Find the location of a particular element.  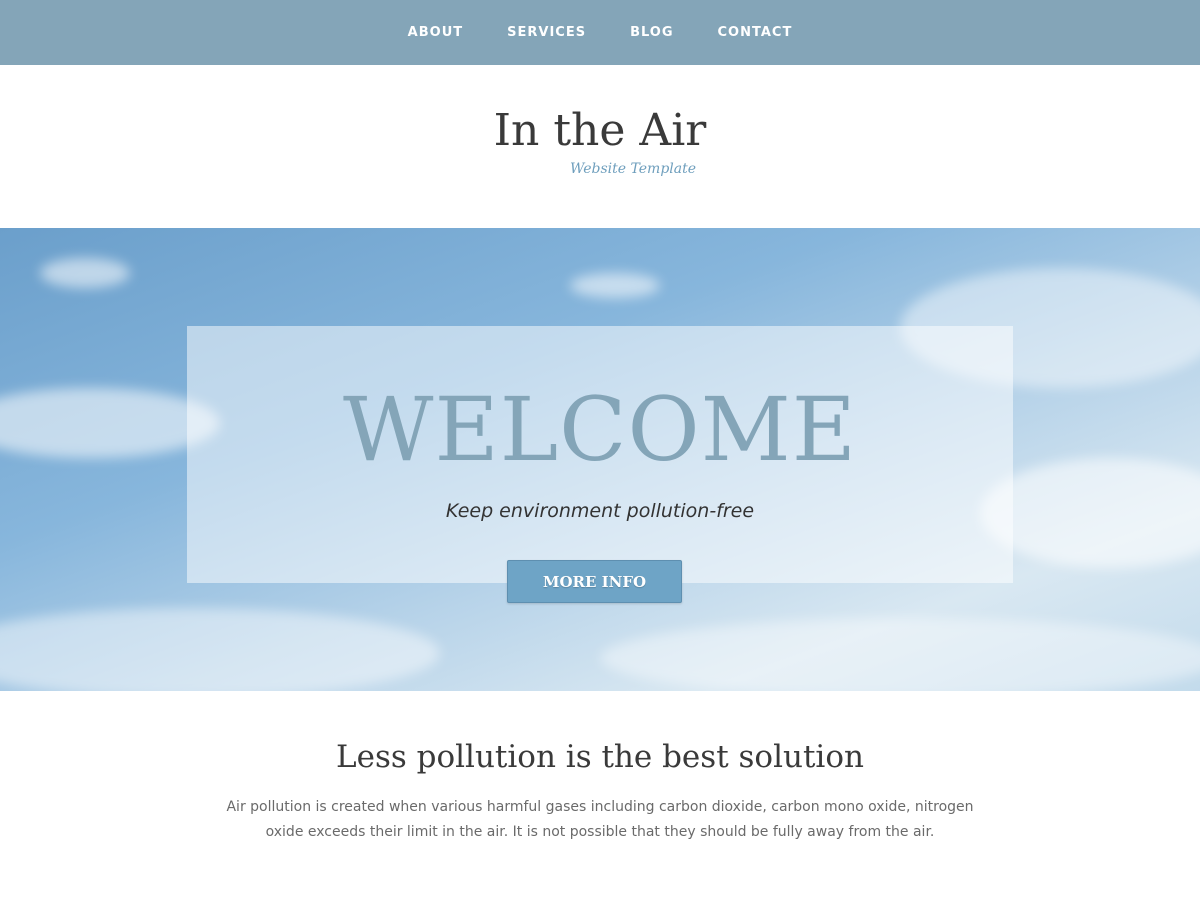

nav-item-contact: CONTACT is located at coordinates (755, 32).